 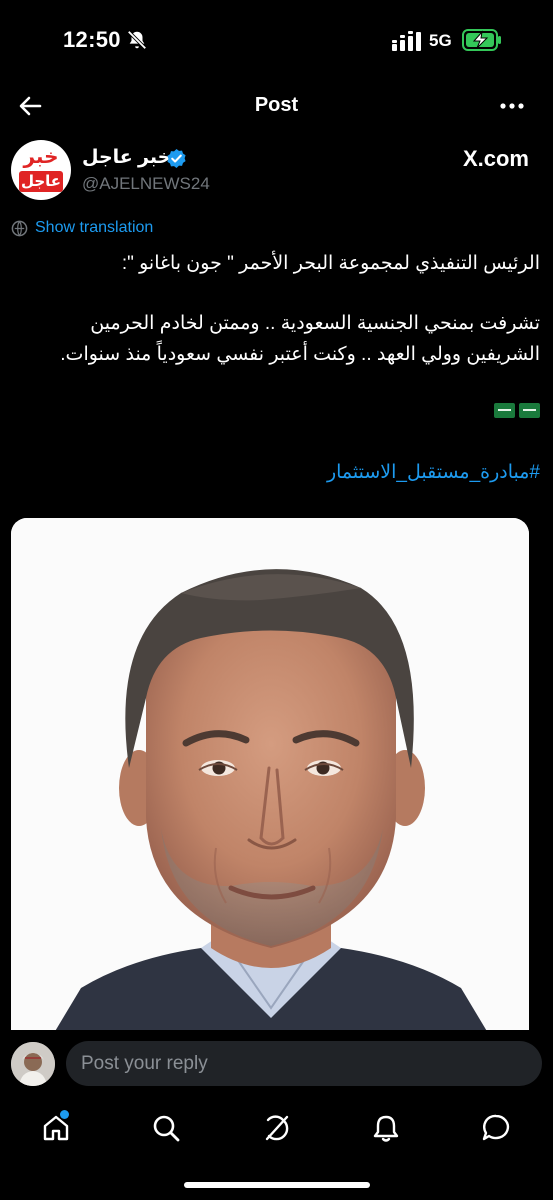 I want to click on tab-search, so click(x=166, y=1128).